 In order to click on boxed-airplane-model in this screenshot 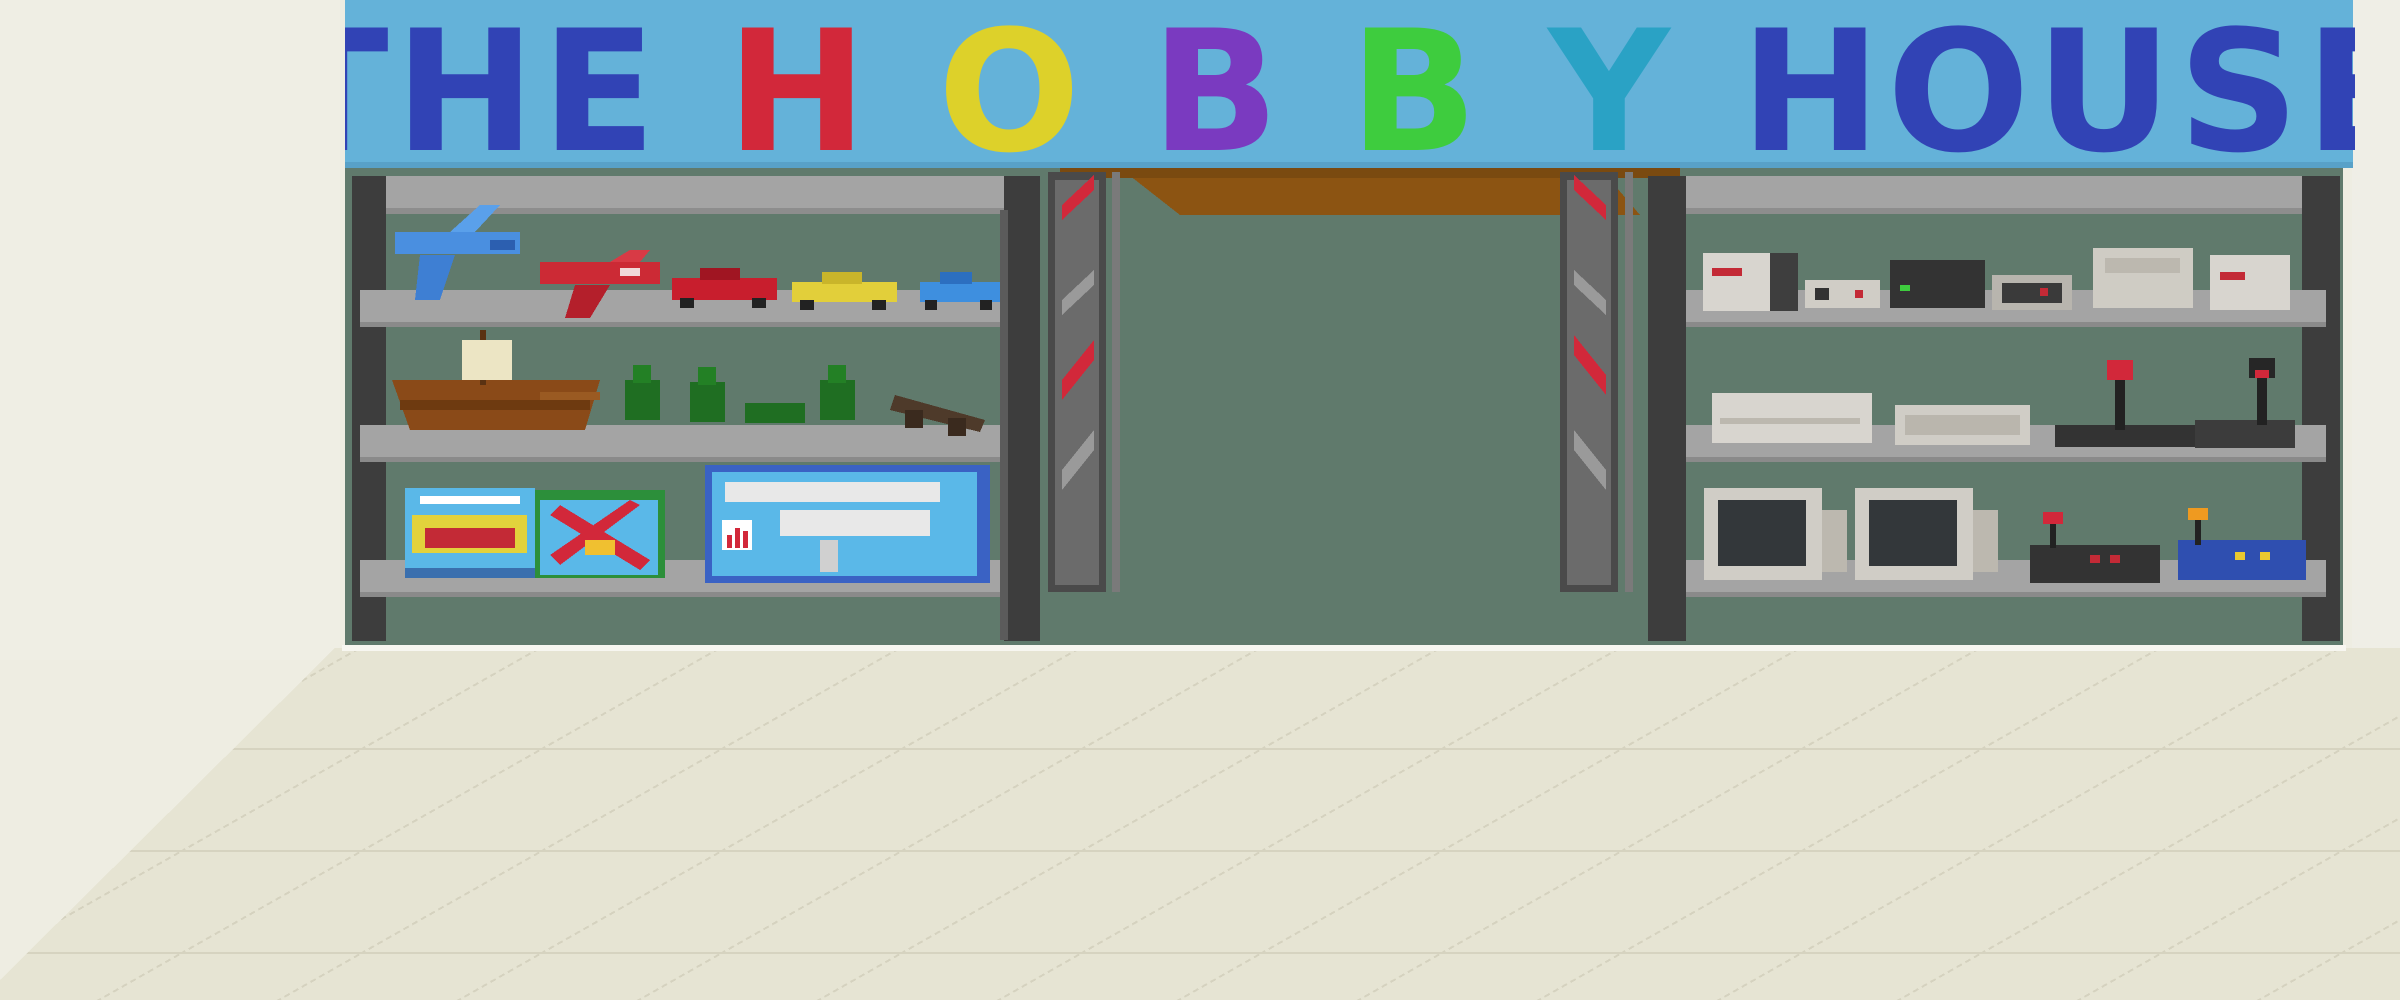, I will do `click(847, 524)`.